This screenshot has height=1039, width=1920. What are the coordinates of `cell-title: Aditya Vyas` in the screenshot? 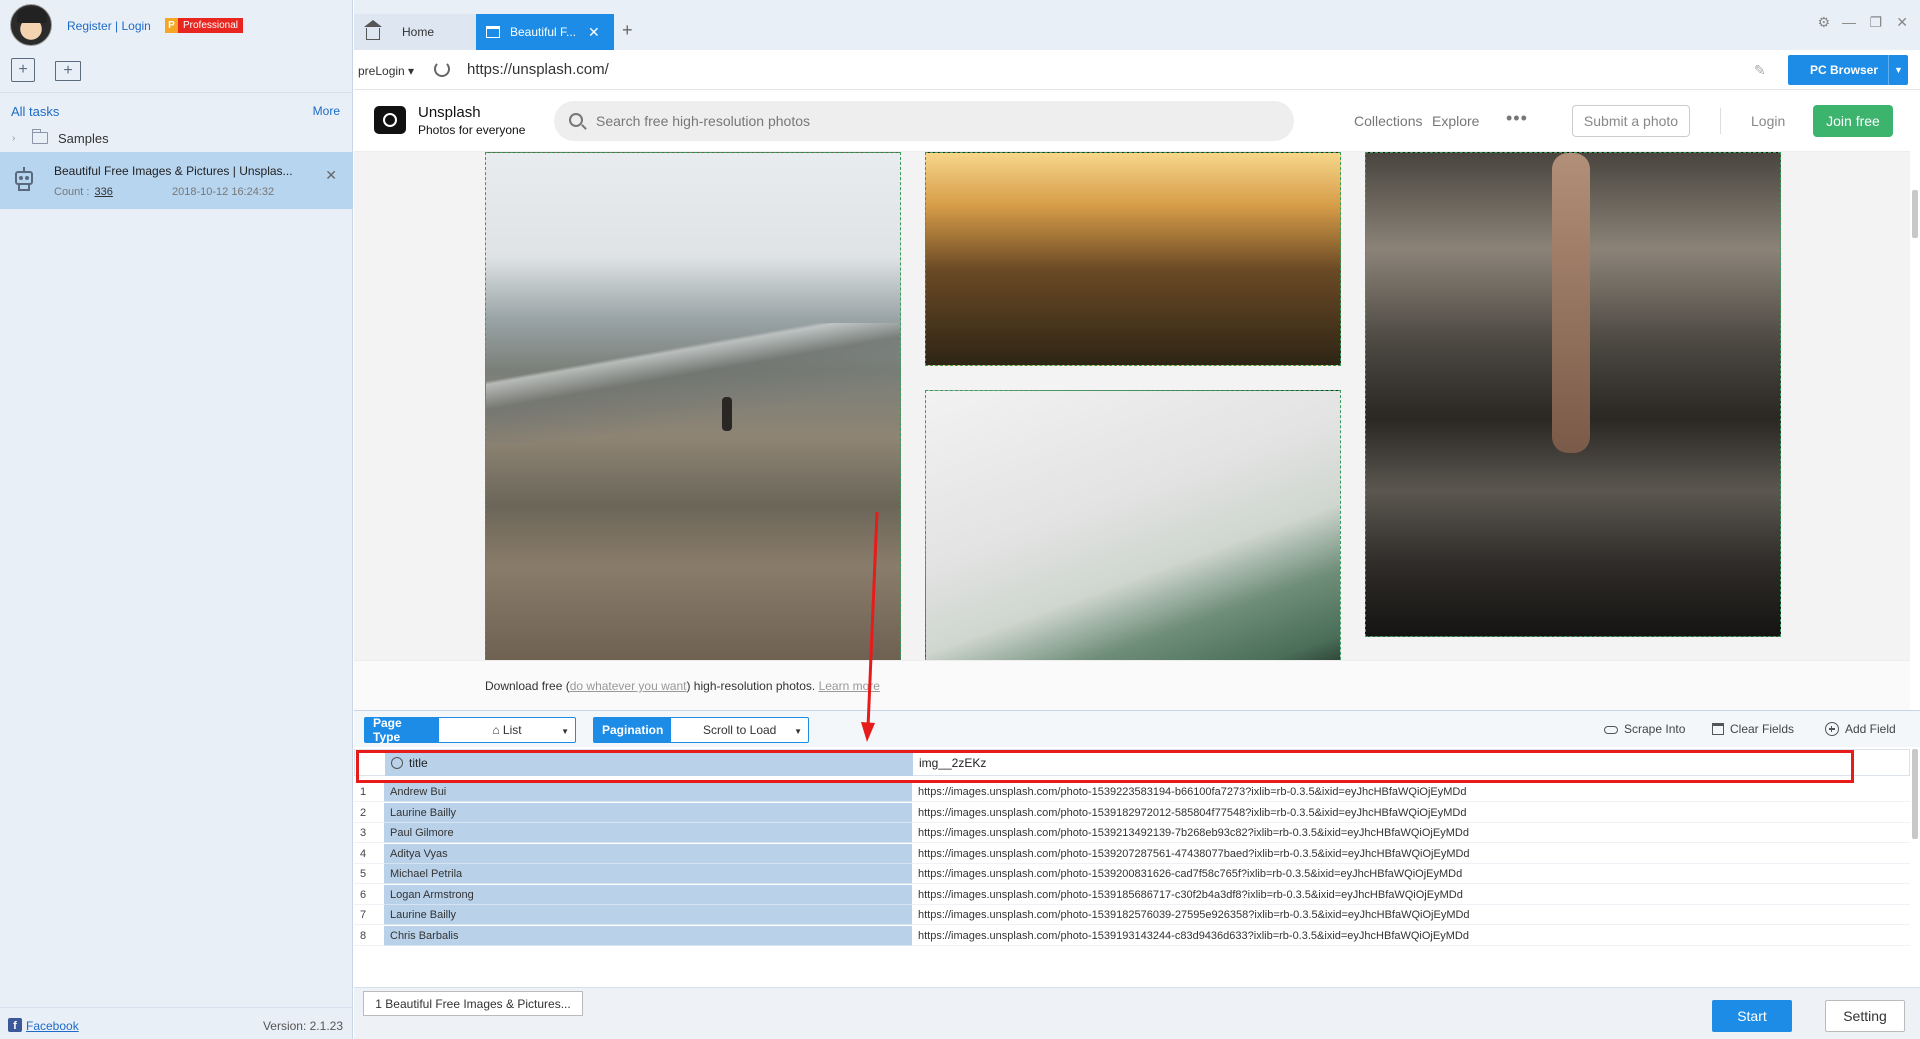 It's located at (648, 853).